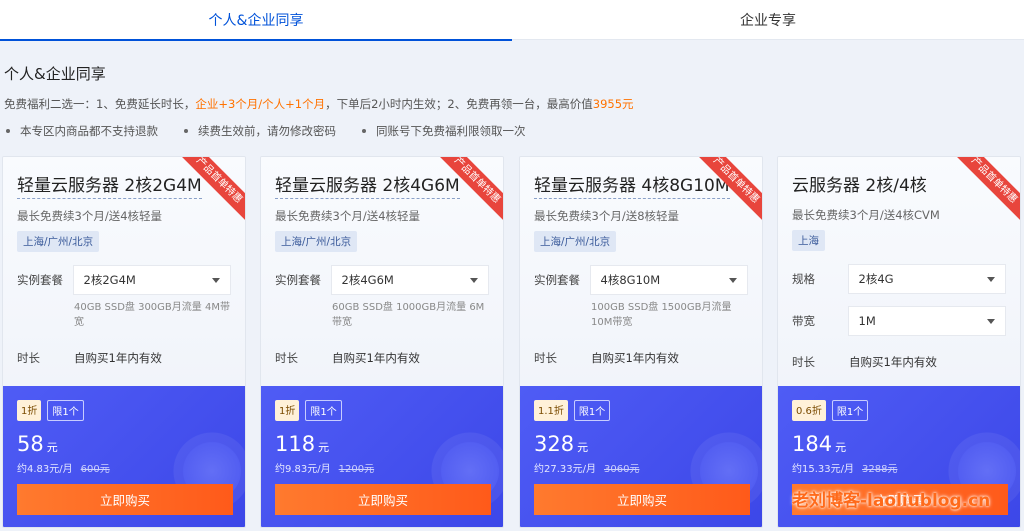 This screenshot has height=531, width=1024. Describe the element at coordinates (926, 279) in the screenshot. I see `spec-select: 2核4G` at that location.